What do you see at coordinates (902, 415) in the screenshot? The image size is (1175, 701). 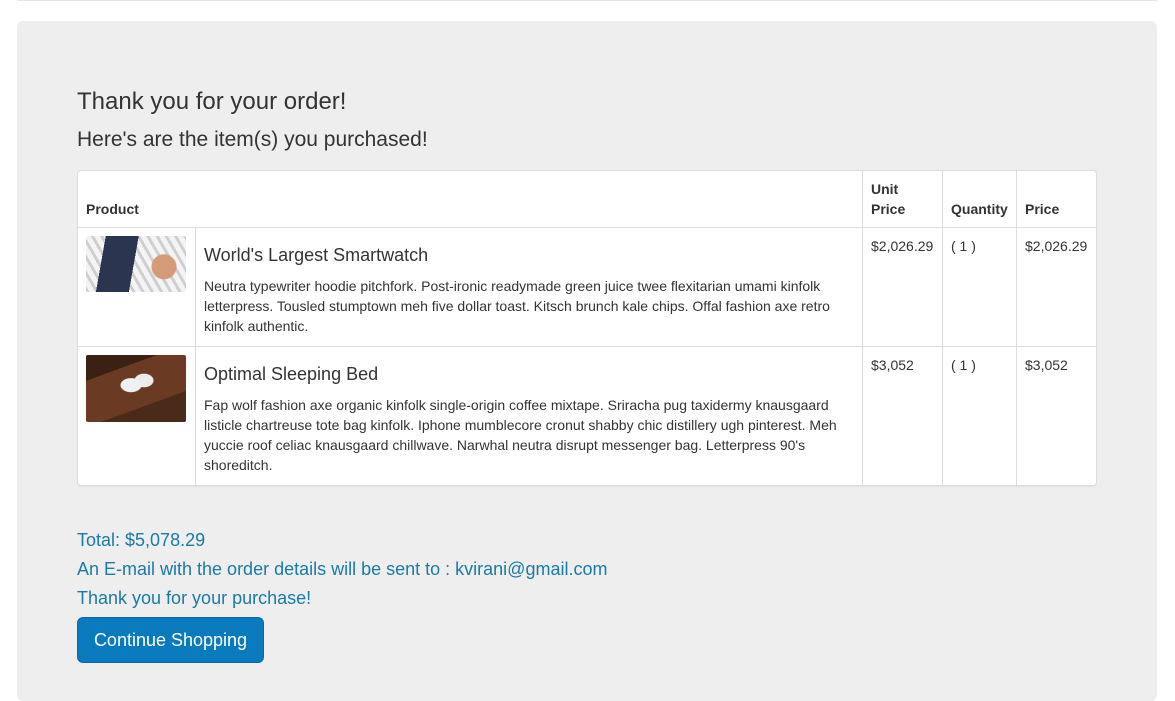 I see `unit-price-cell: $3,052` at bounding box center [902, 415].